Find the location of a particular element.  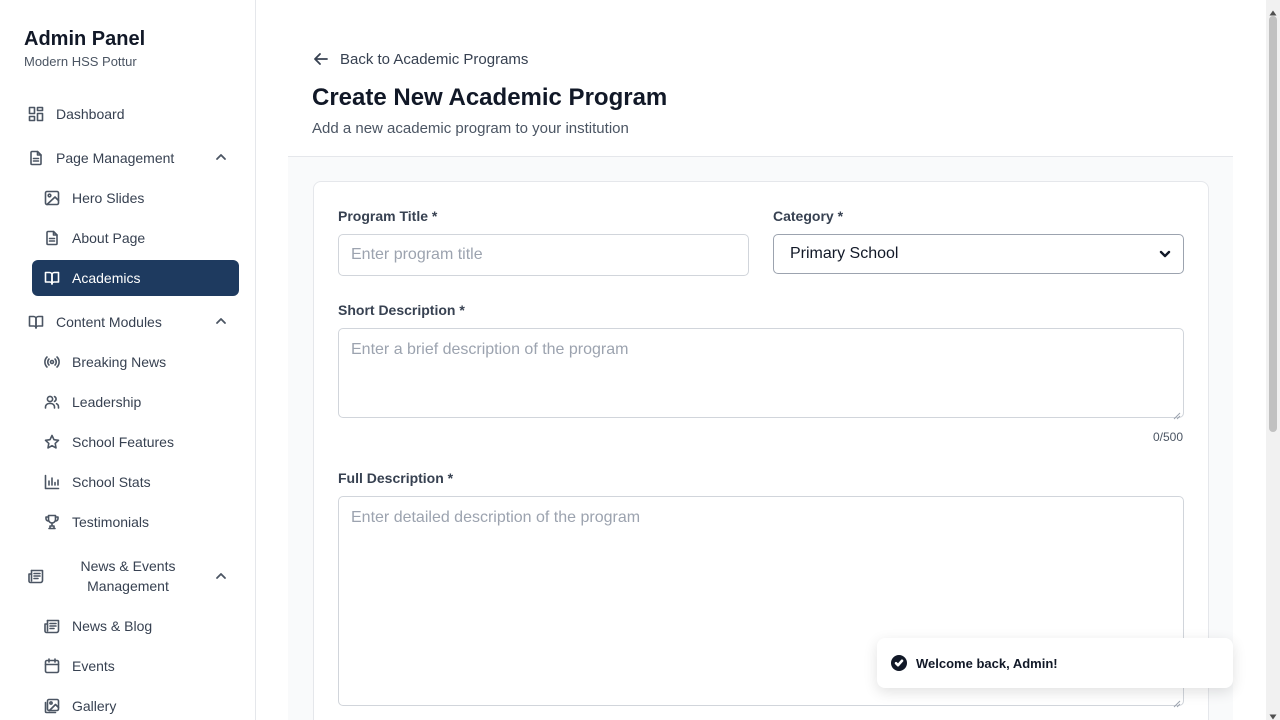

toast-notification: Welcome back, Admin! is located at coordinates (1055, 663).